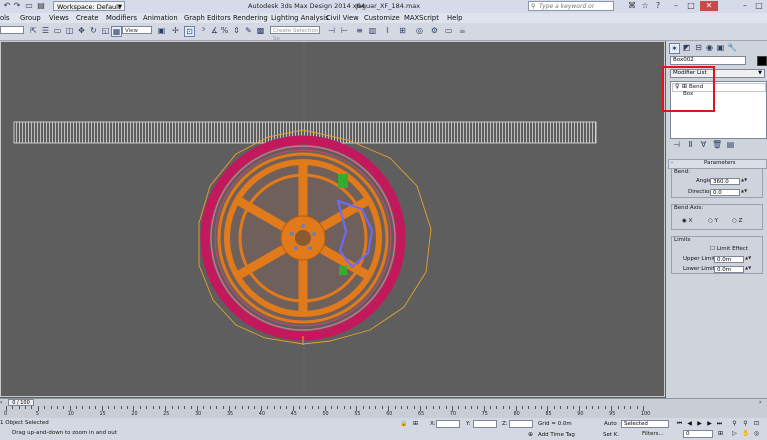 This screenshot has height=440, width=767. Describe the element at coordinates (720, 433) in the screenshot. I see `key-mode-icon: ⊞` at that location.